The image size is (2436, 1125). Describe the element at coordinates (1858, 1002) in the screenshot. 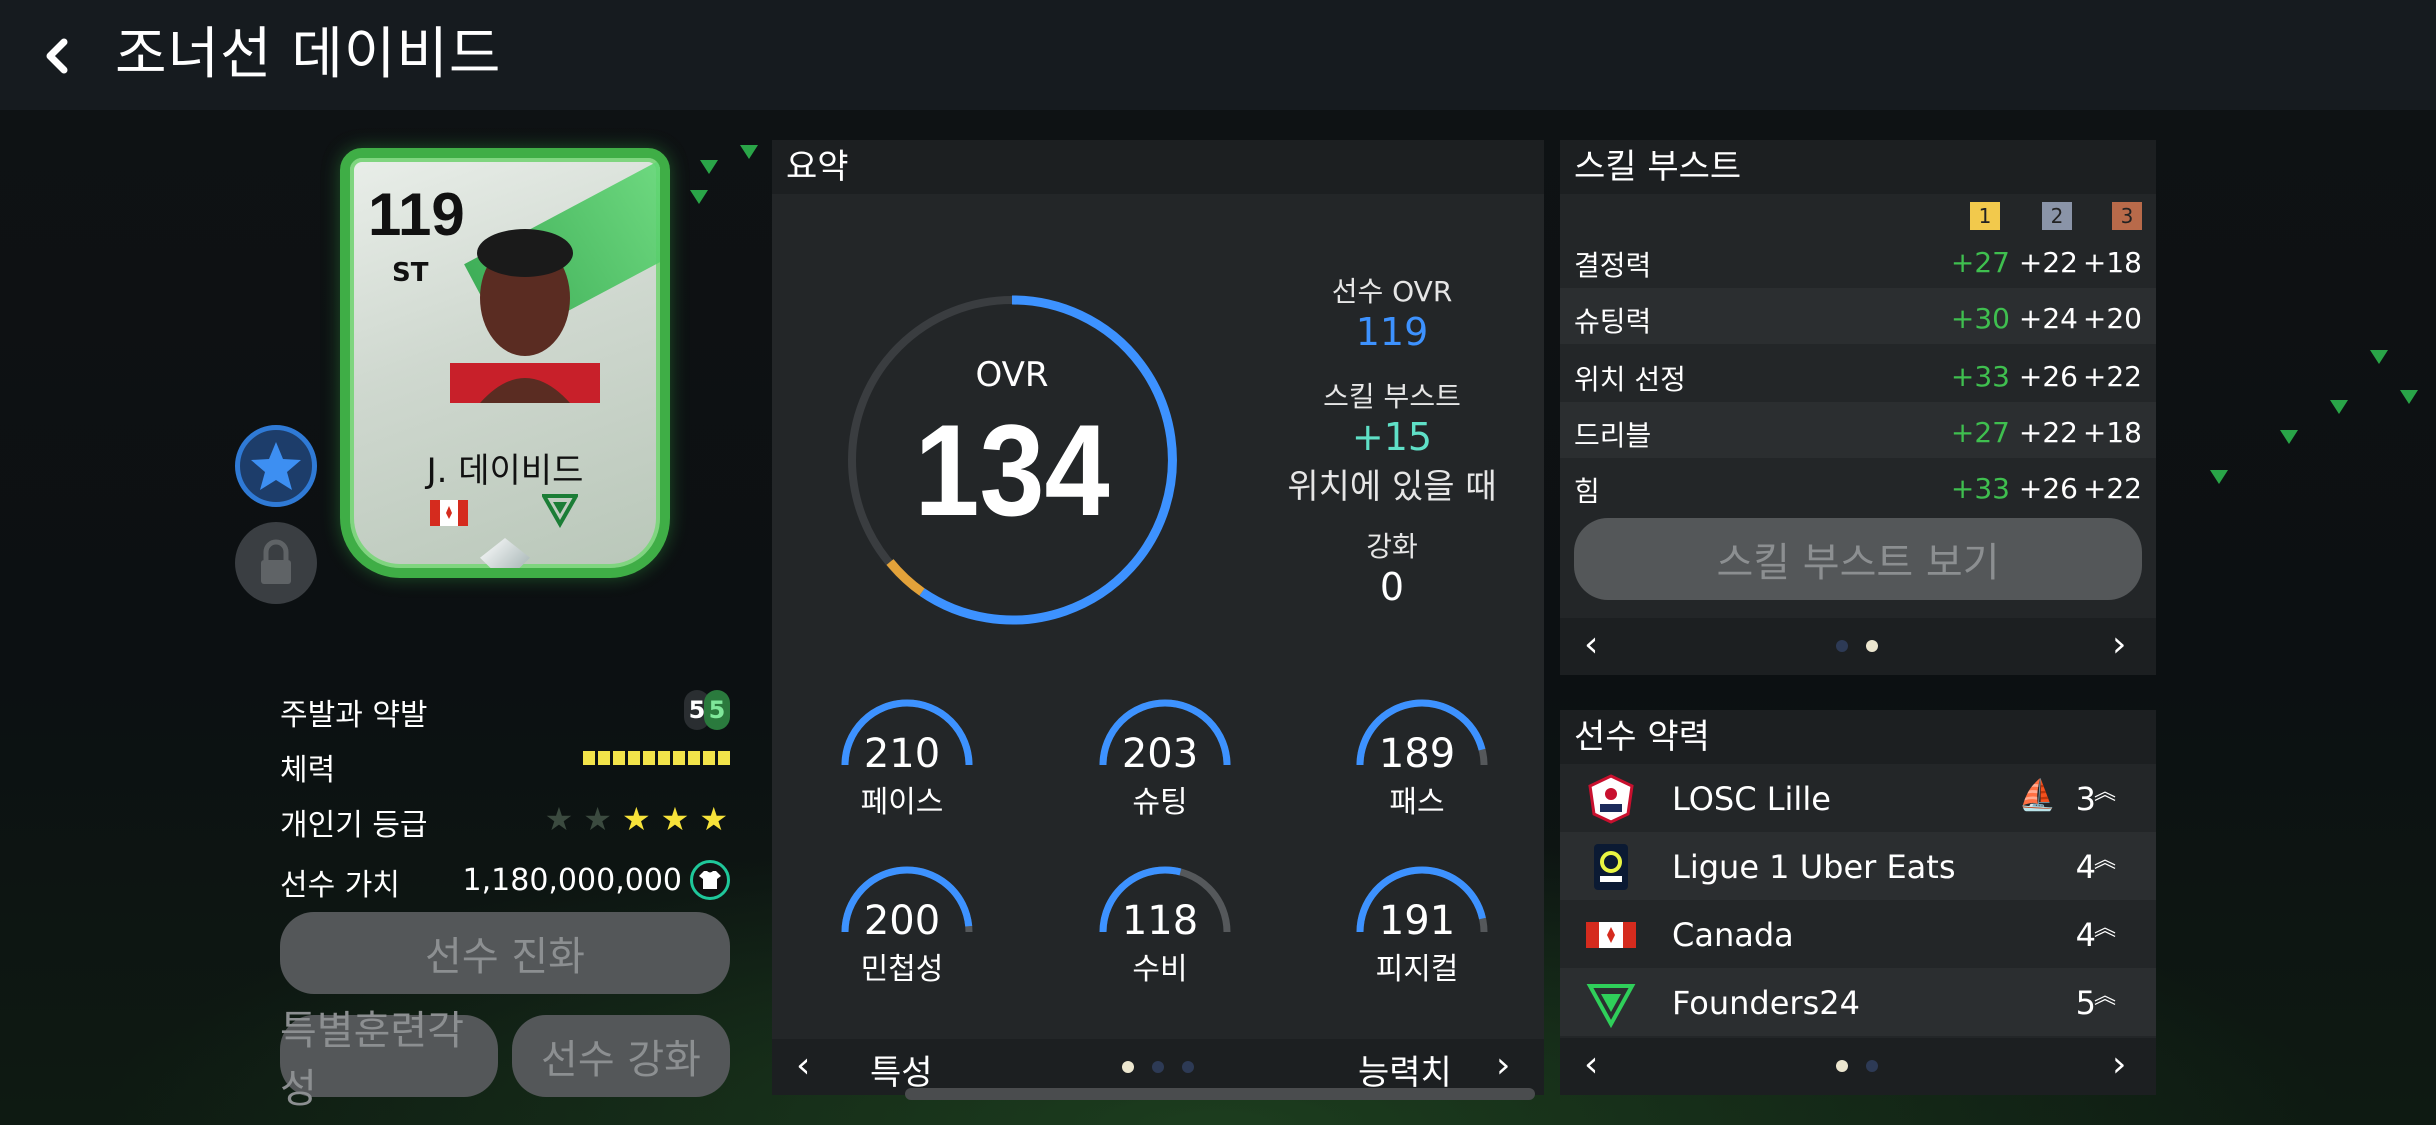

I see `history-row: Founders24 5 ︽` at that location.